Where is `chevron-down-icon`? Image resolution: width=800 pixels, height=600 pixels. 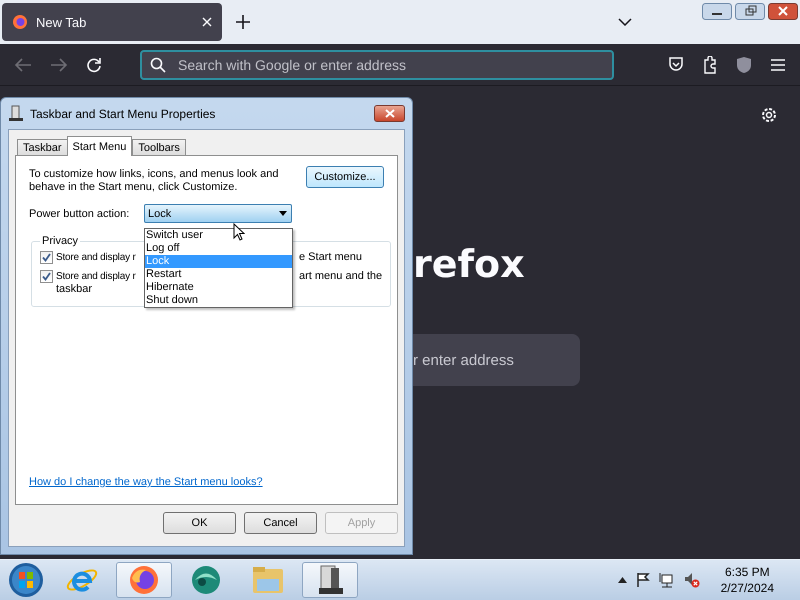 chevron-down-icon is located at coordinates (625, 22).